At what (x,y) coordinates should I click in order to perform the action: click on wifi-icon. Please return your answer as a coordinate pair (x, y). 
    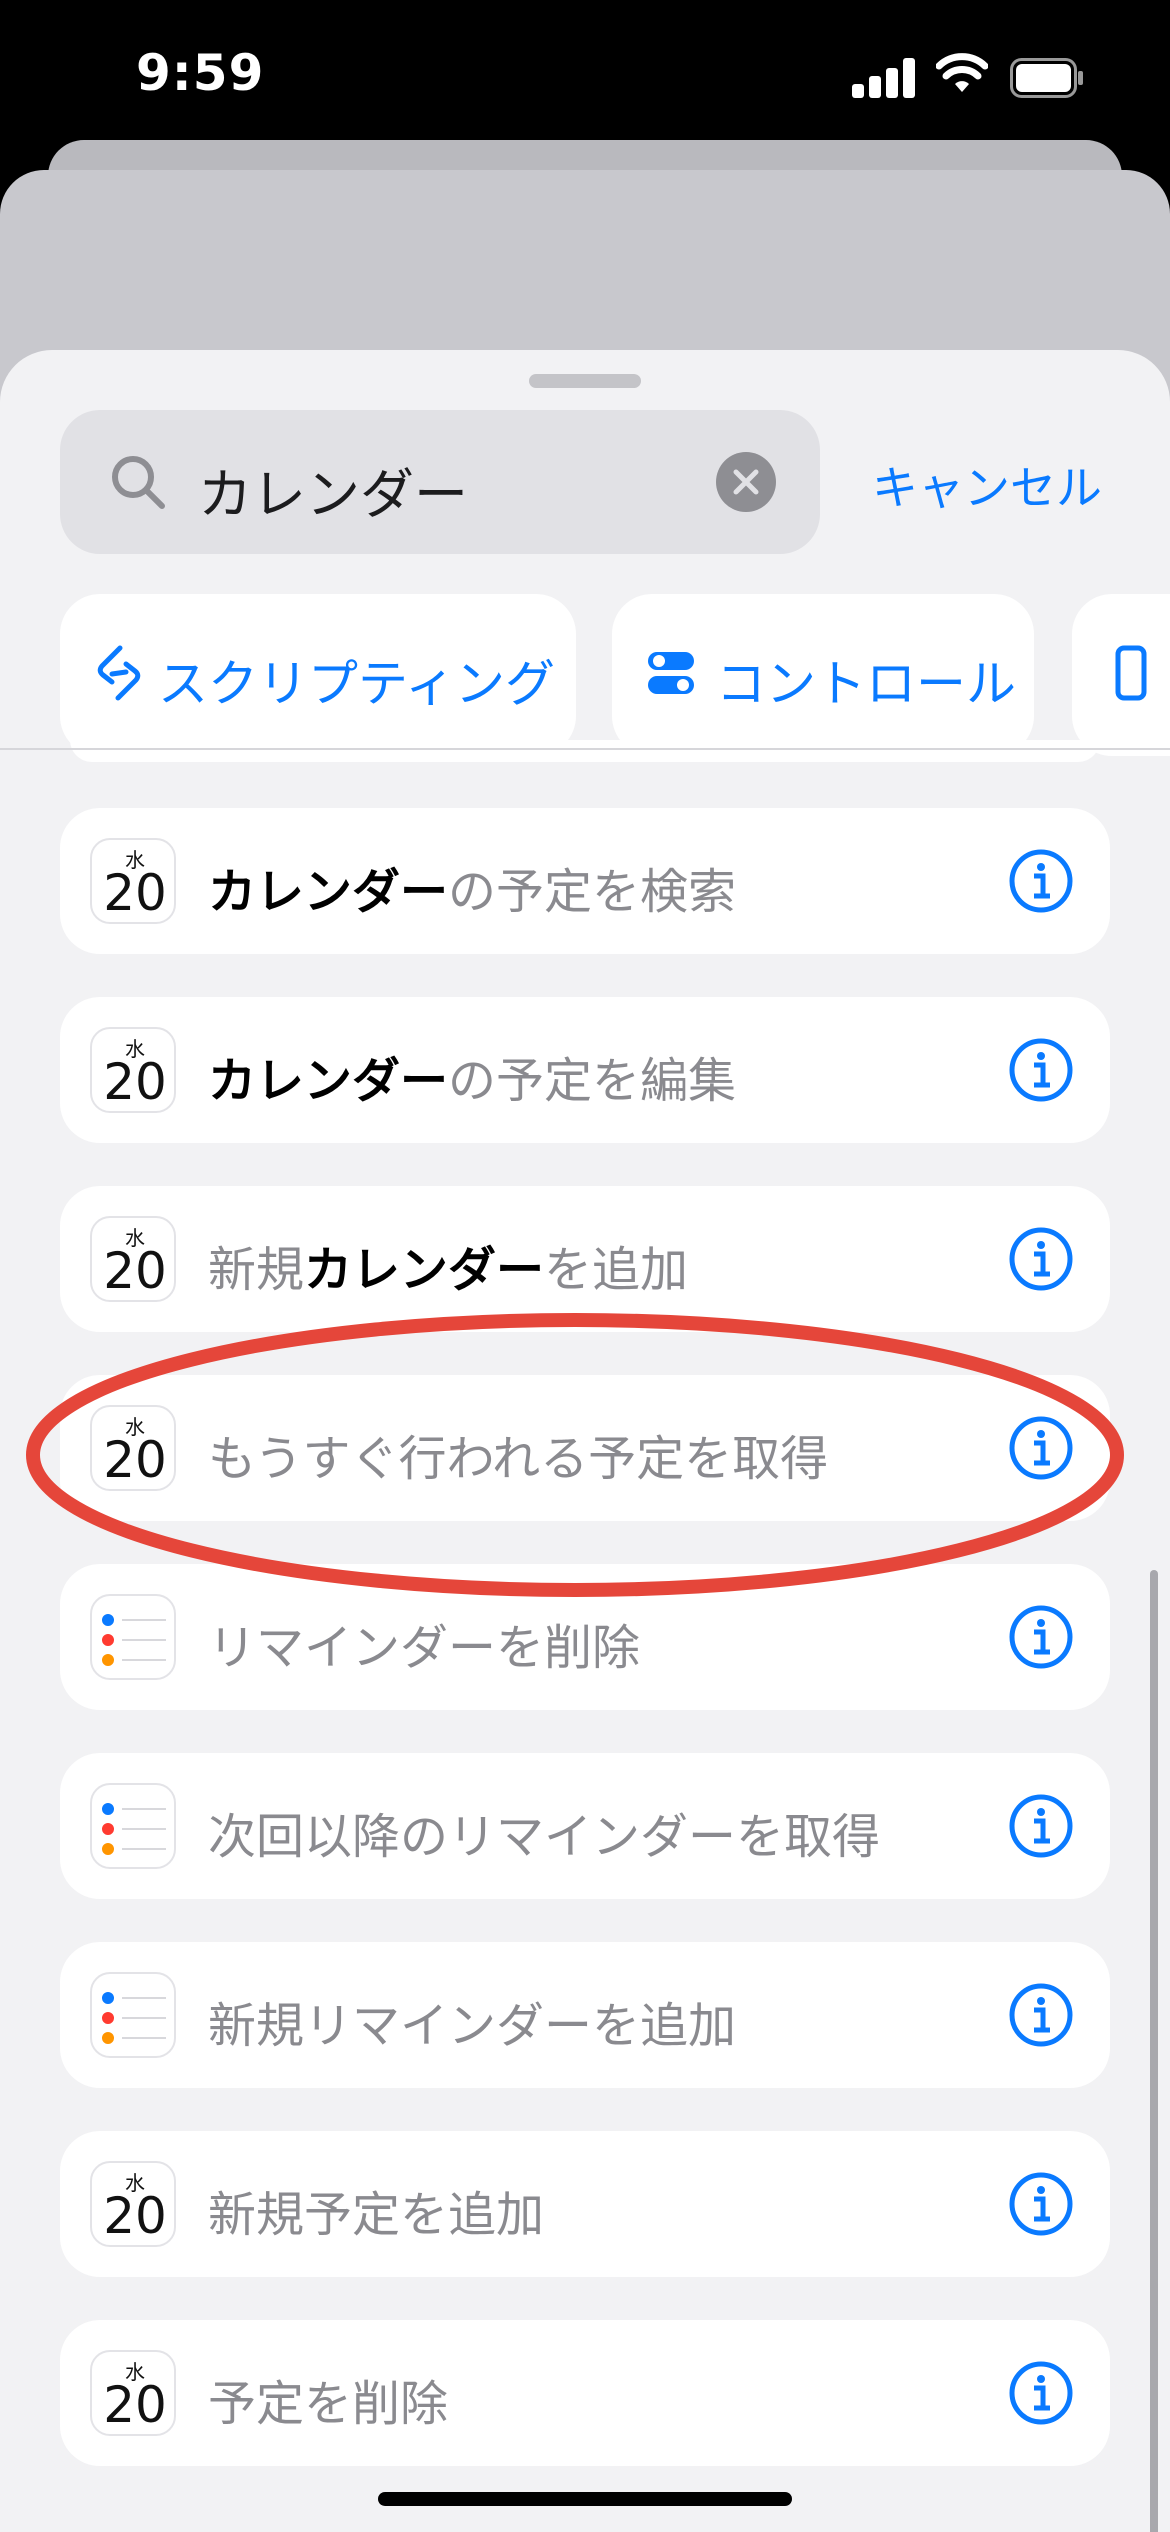
    Looking at the image, I should click on (962, 72).